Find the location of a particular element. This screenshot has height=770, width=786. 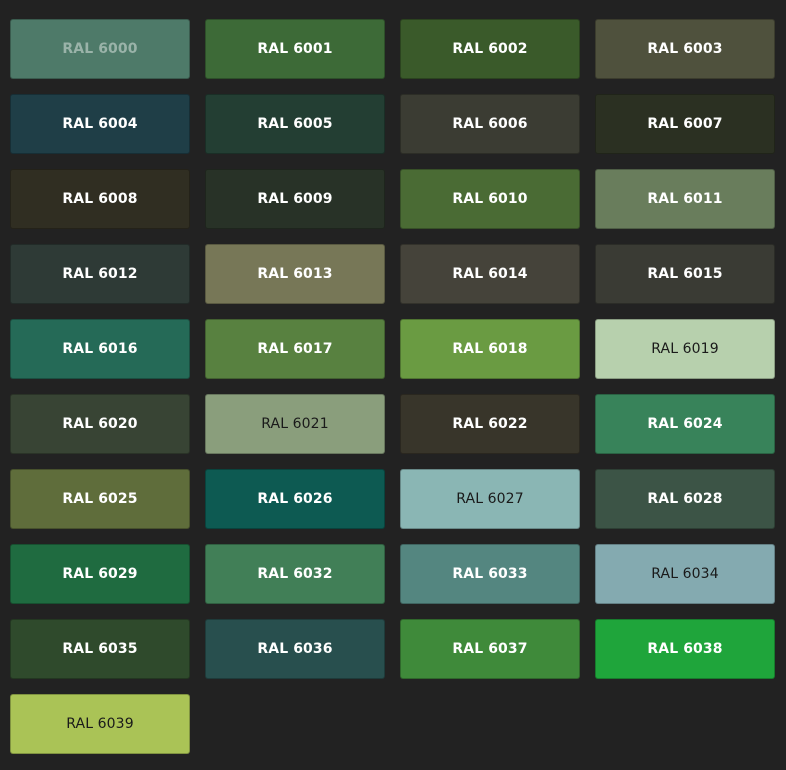

swatch-label: RAL 6032 is located at coordinates (295, 574).